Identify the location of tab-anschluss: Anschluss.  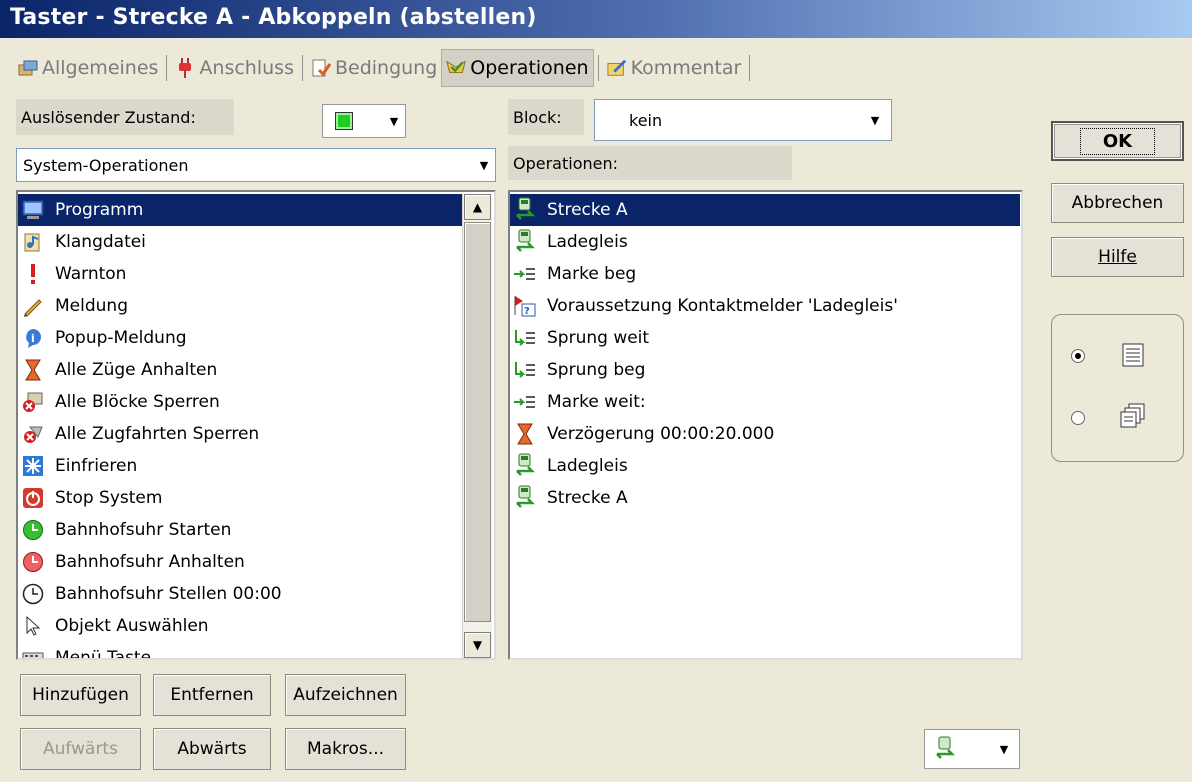
(234, 68).